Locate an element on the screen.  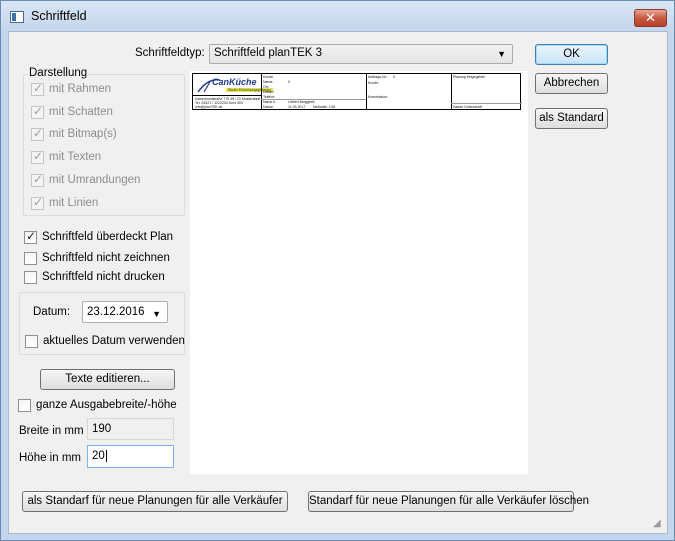
address-line-3: info@planTEK.de is located at coordinates (209, 107).